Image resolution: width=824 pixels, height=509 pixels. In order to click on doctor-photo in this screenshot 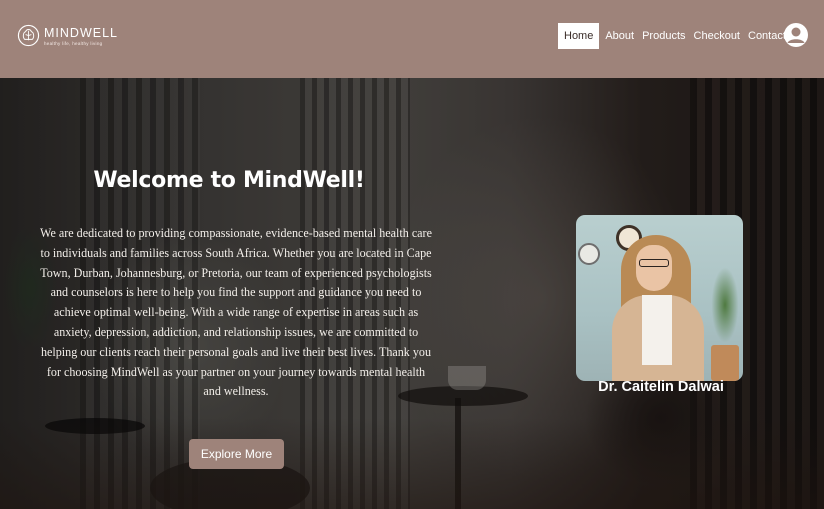, I will do `click(659, 298)`.